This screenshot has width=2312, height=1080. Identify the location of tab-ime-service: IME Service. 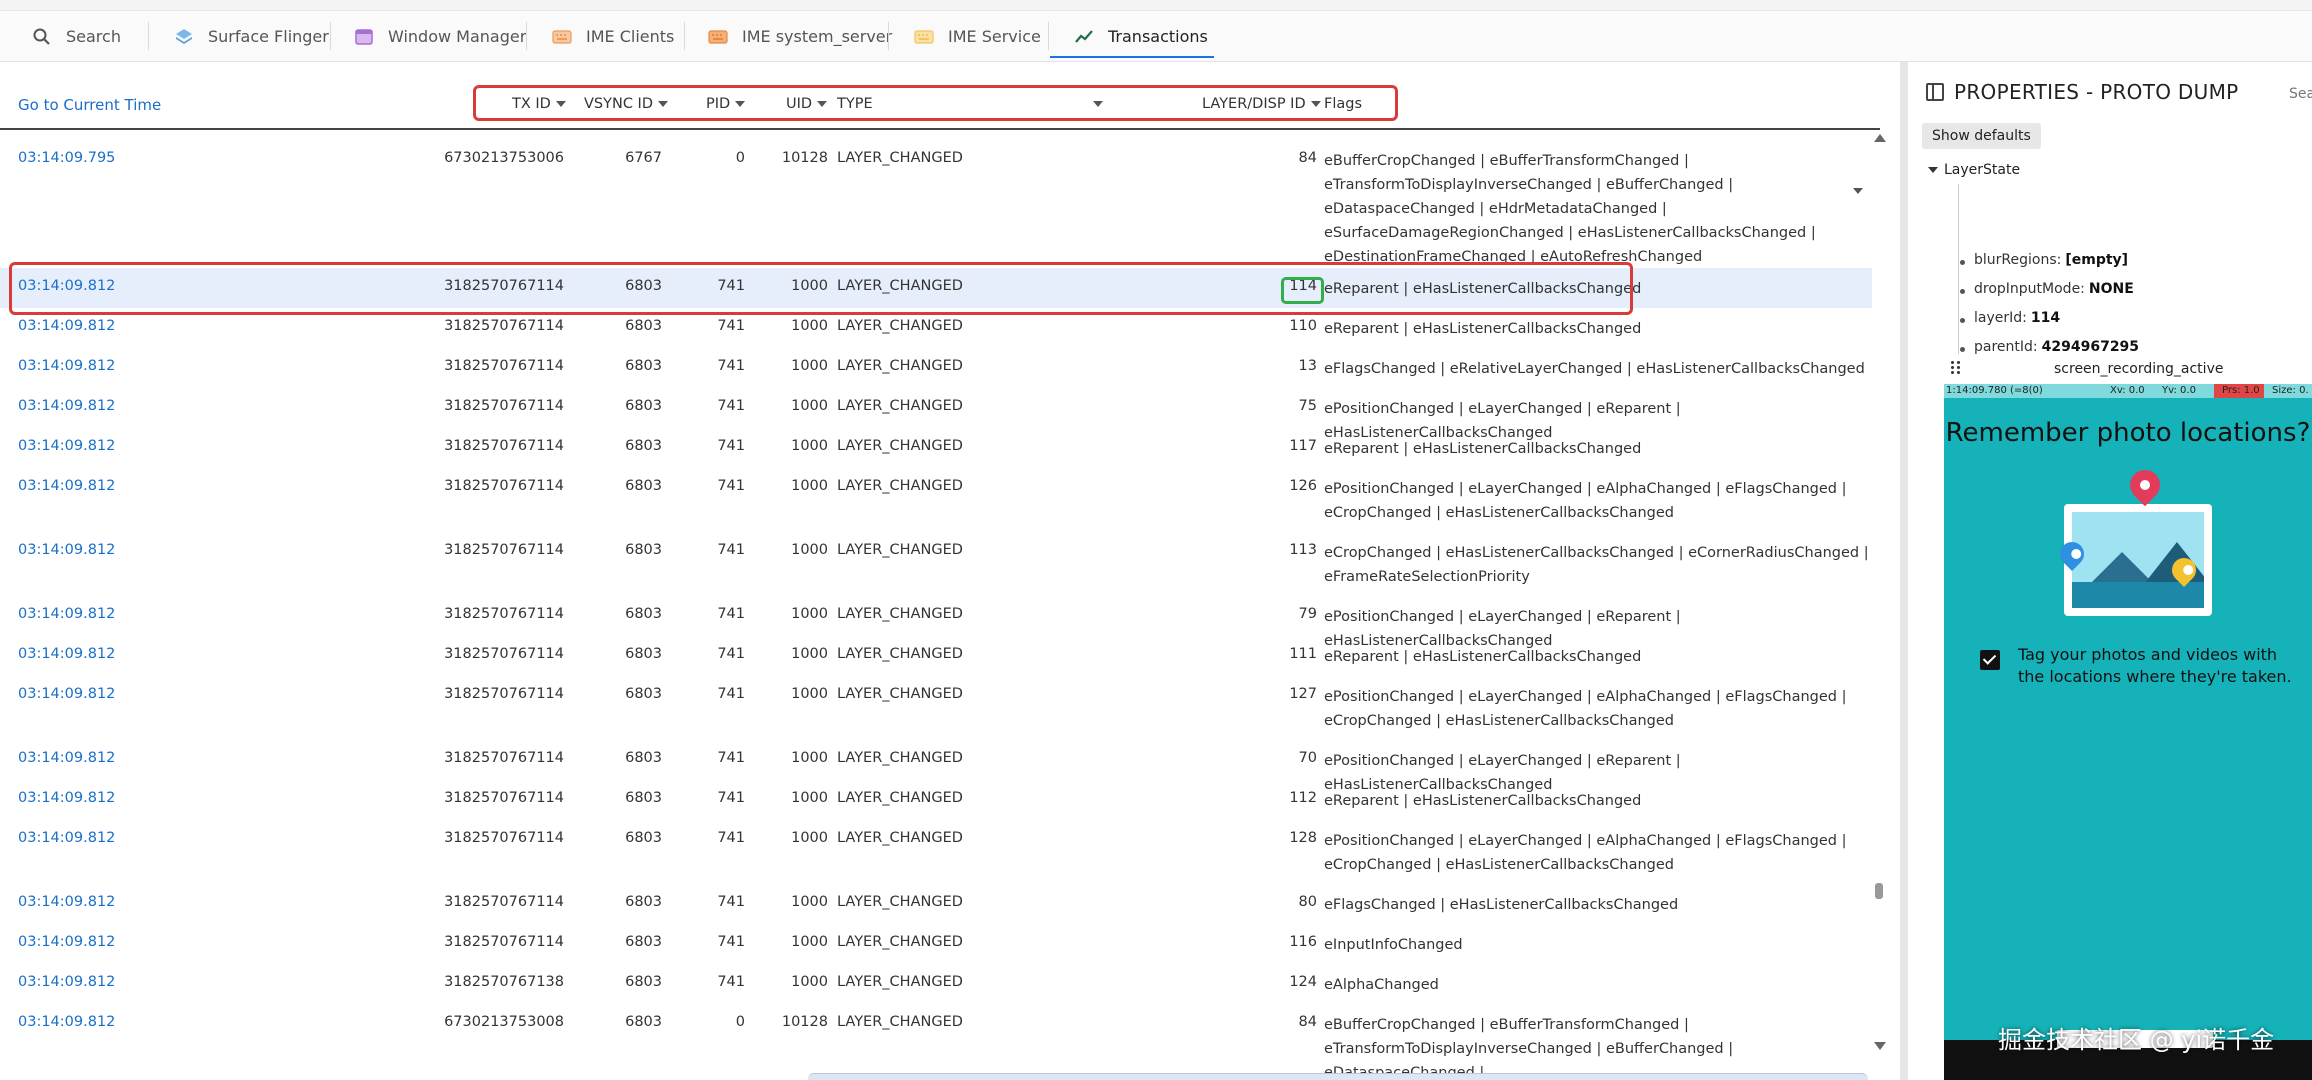
(977, 36).